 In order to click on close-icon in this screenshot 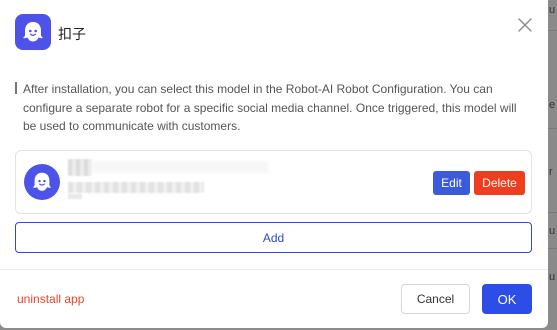, I will do `click(525, 25)`.